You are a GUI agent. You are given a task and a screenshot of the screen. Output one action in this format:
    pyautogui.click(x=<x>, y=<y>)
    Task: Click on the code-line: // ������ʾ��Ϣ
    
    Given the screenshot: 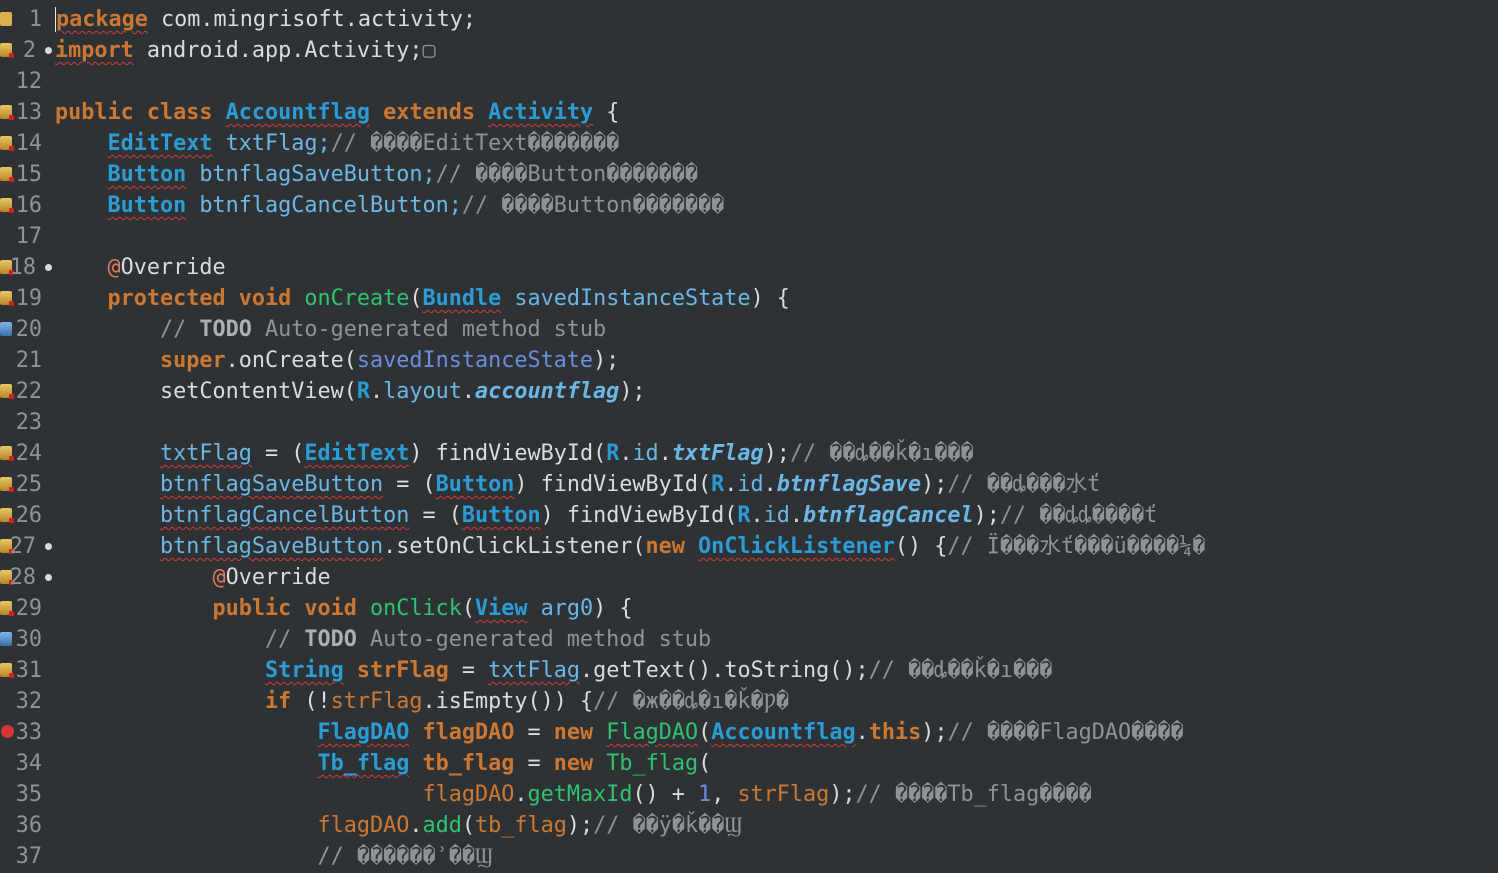 What is the action you would take?
    pyautogui.click(x=274, y=856)
    